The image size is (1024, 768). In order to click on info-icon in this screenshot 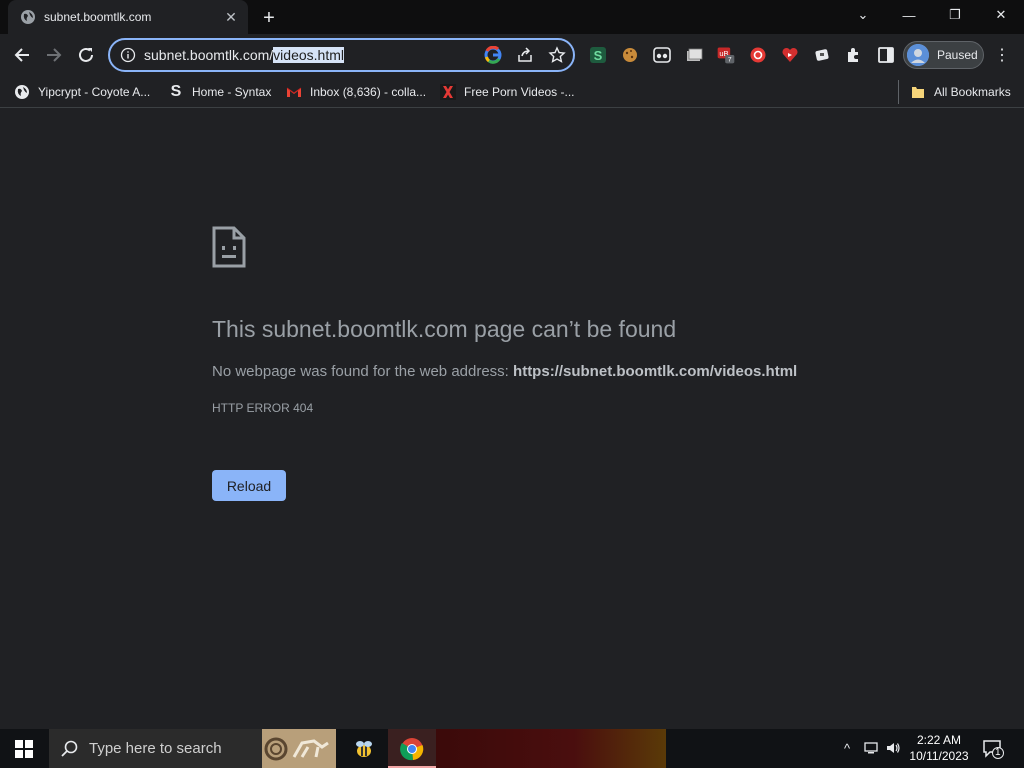, I will do `click(128, 55)`.